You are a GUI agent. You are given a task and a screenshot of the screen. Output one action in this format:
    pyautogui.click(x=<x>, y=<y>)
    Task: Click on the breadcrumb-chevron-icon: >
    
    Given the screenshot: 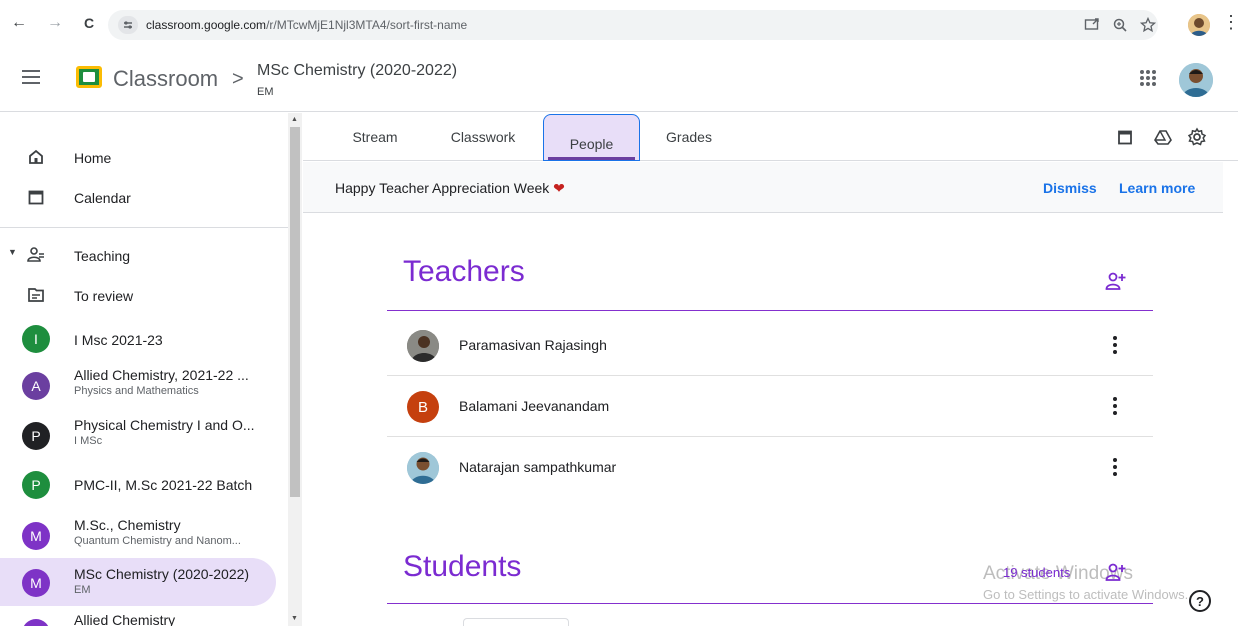 What is the action you would take?
    pyautogui.click(x=238, y=79)
    